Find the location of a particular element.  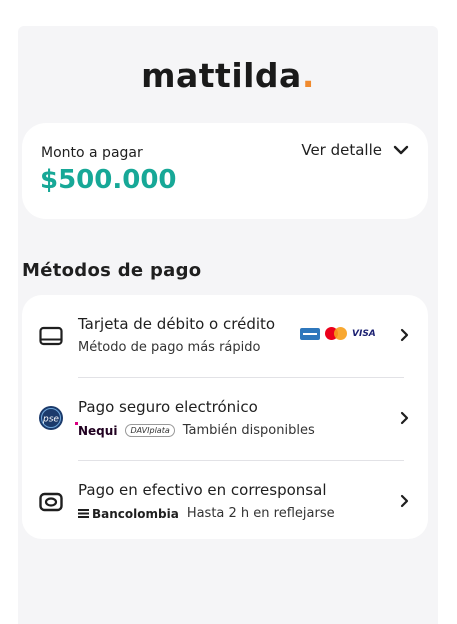

bancolombia-logo: Bancolombia is located at coordinates (128, 514).